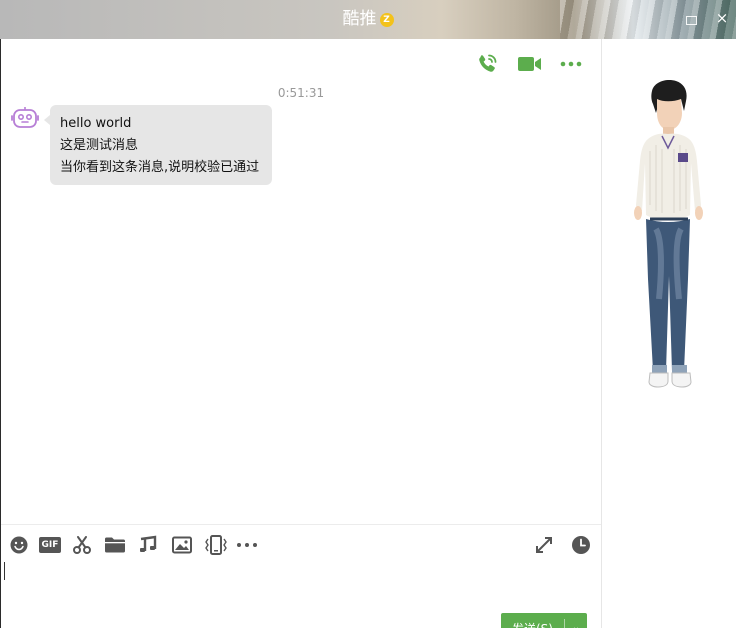  What do you see at coordinates (692, 18) in the screenshot?
I see `maximize-button` at bounding box center [692, 18].